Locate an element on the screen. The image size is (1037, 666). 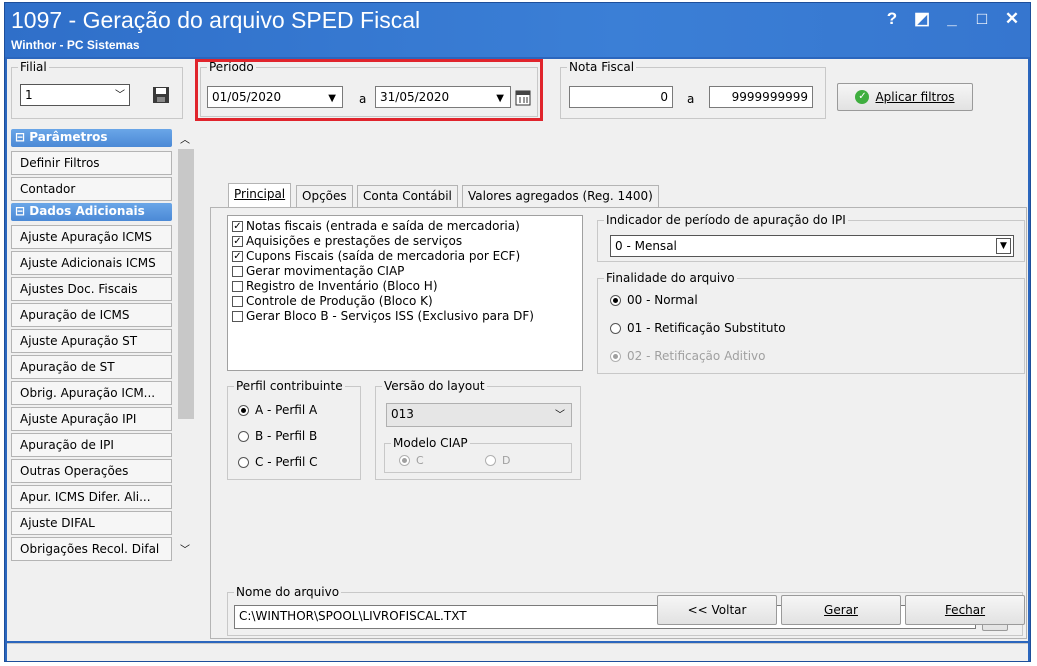
apply-filters-label: Aplicar filtros is located at coordinates (915, 97).